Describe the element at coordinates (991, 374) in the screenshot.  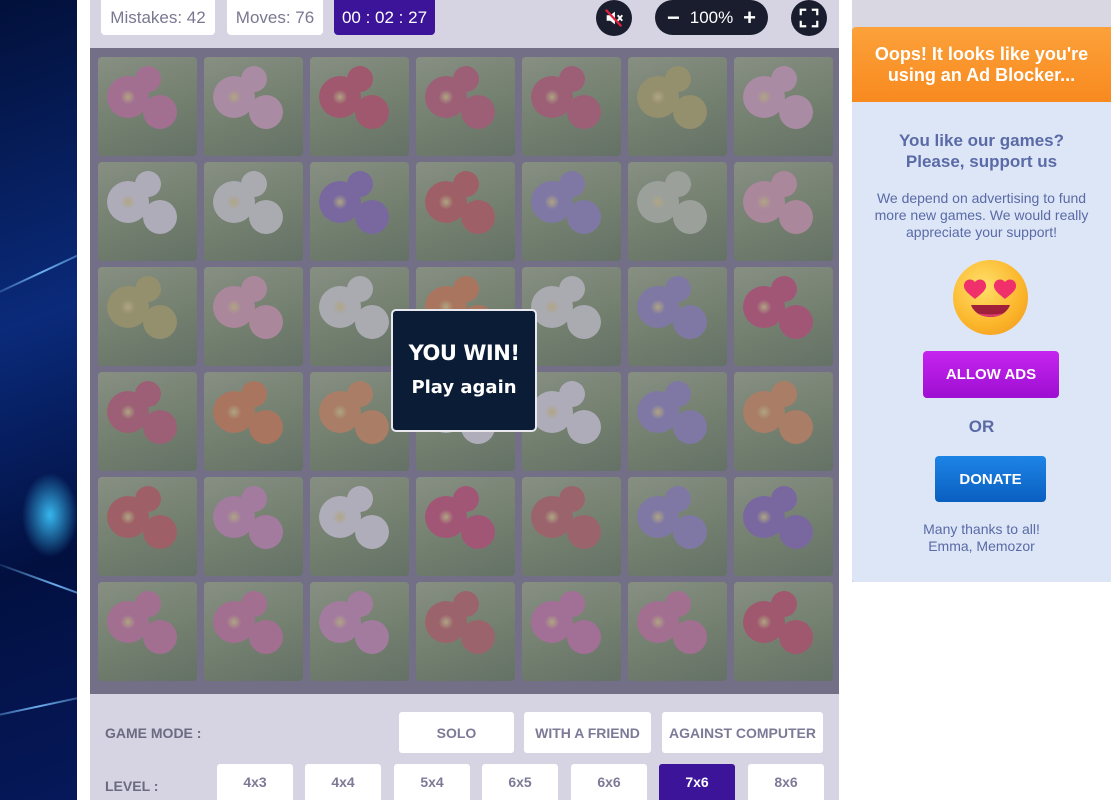
I see `allow-ads-button: ALLOW ADS` at that location.